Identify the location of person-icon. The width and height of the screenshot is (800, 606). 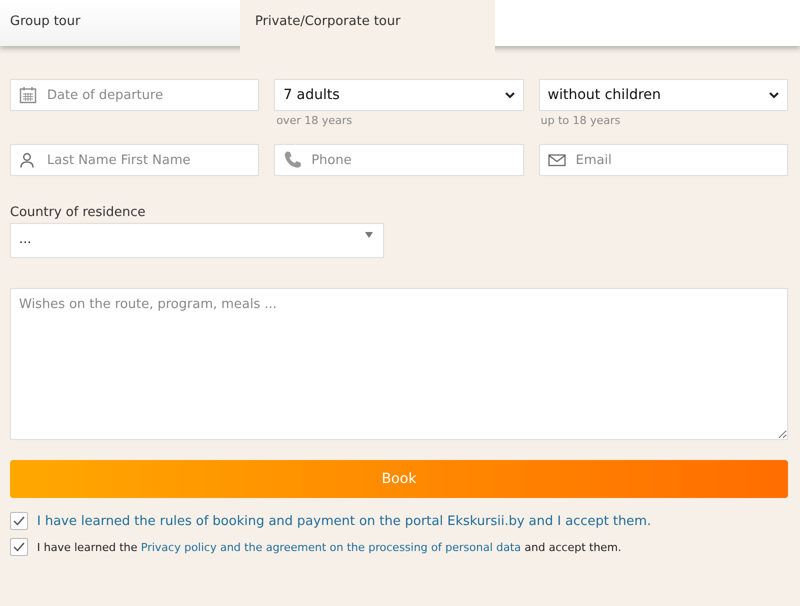
(27, 160).